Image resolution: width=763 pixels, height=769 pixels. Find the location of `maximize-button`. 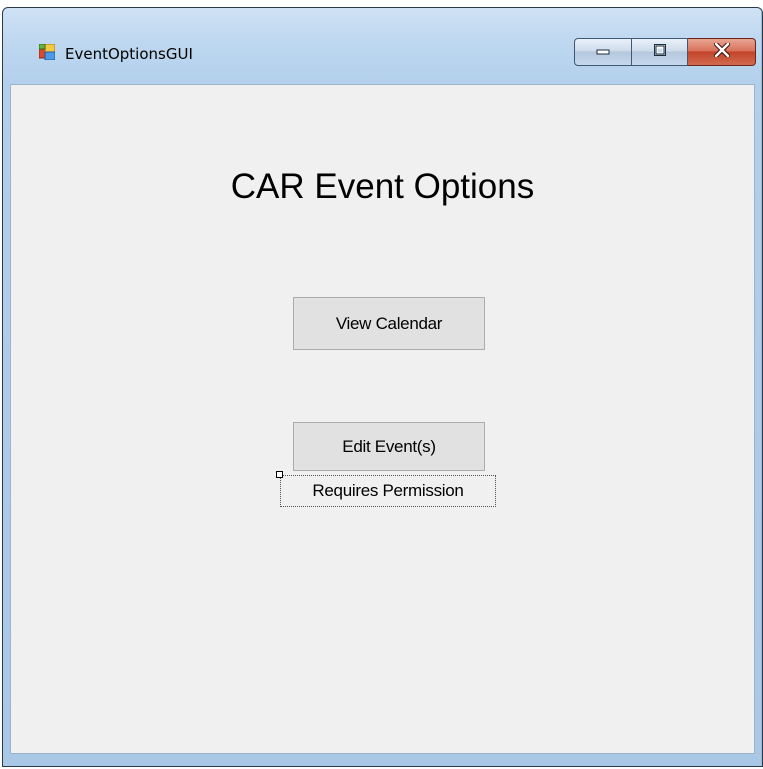

maximize-button is located at coordinates (660, 52).